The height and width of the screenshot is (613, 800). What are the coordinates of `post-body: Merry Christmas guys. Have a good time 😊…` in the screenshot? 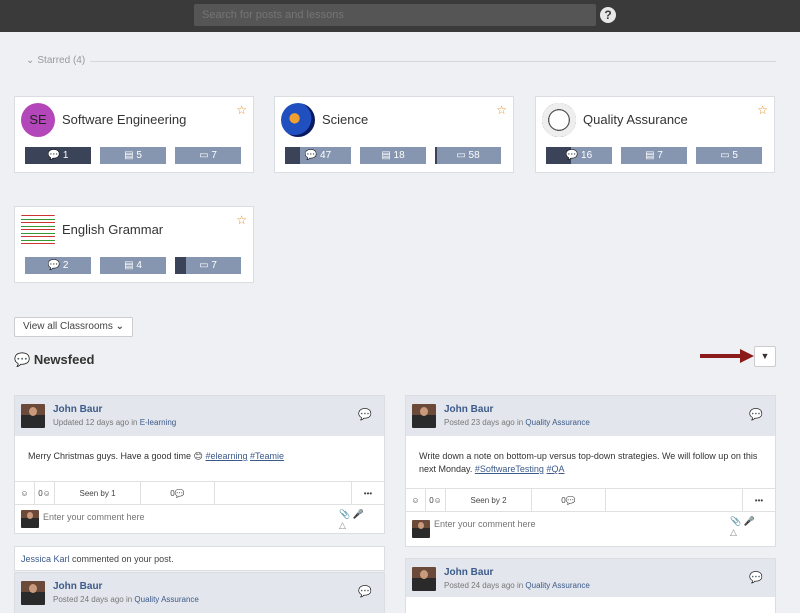 It's located at (156, 456).